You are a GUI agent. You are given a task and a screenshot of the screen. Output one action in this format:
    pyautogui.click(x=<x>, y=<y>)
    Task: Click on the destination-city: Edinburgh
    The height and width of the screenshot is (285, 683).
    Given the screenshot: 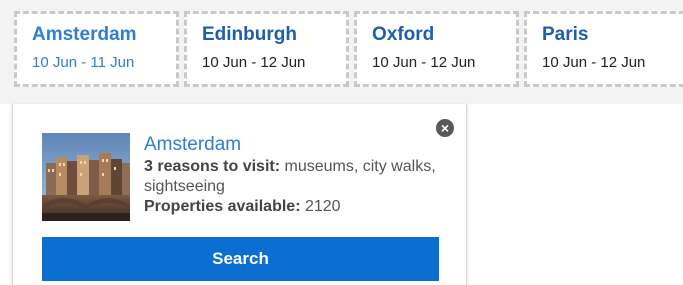 What is the action you would take?
    pyautogui.click(x=274, y=35)
    